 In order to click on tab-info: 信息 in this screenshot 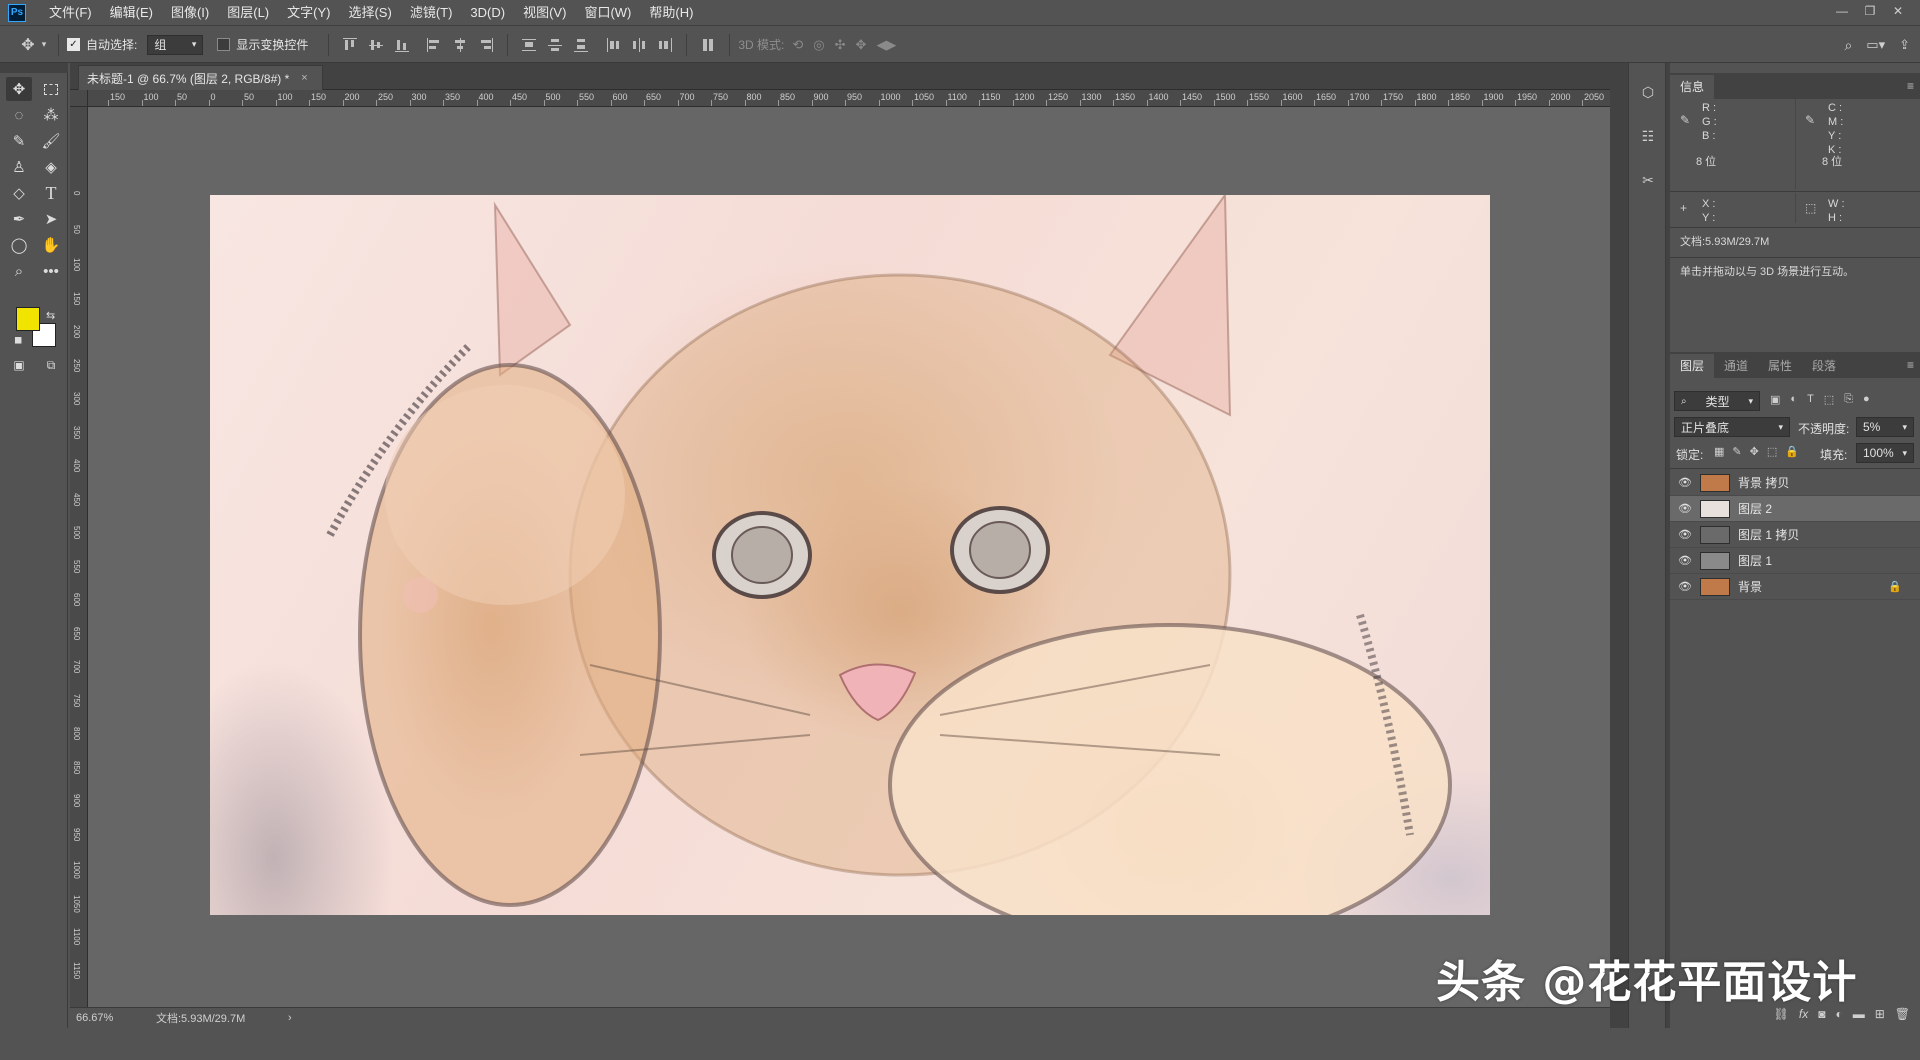, I will do `click(1692, 87)`.